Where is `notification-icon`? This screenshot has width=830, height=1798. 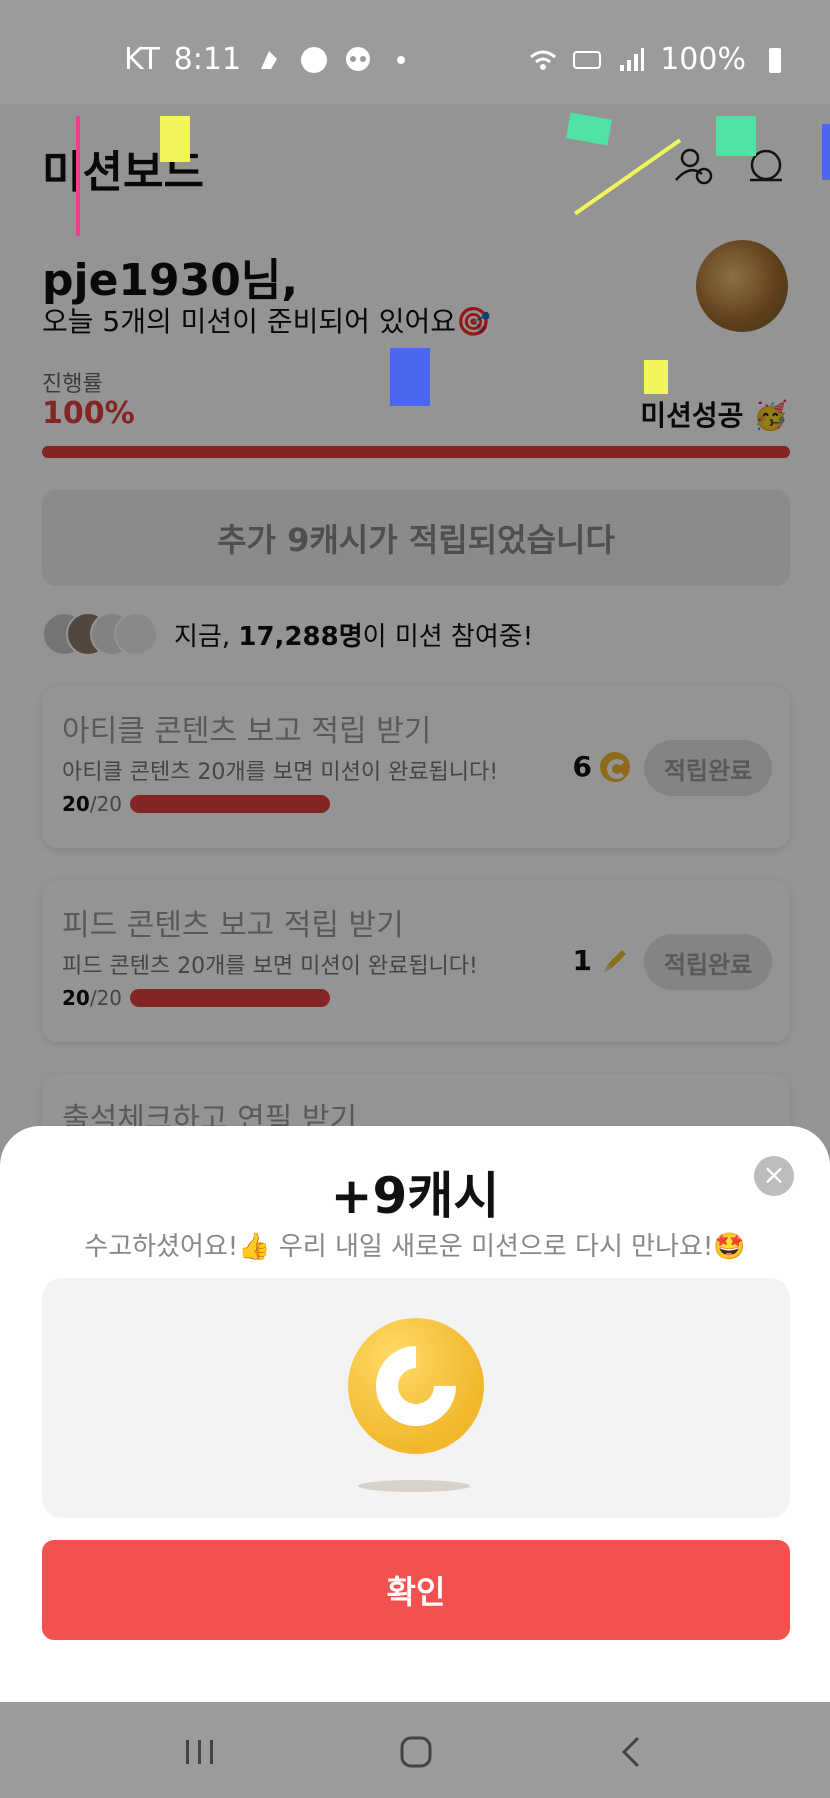 notification-icon is located at coordinates (269, 59).